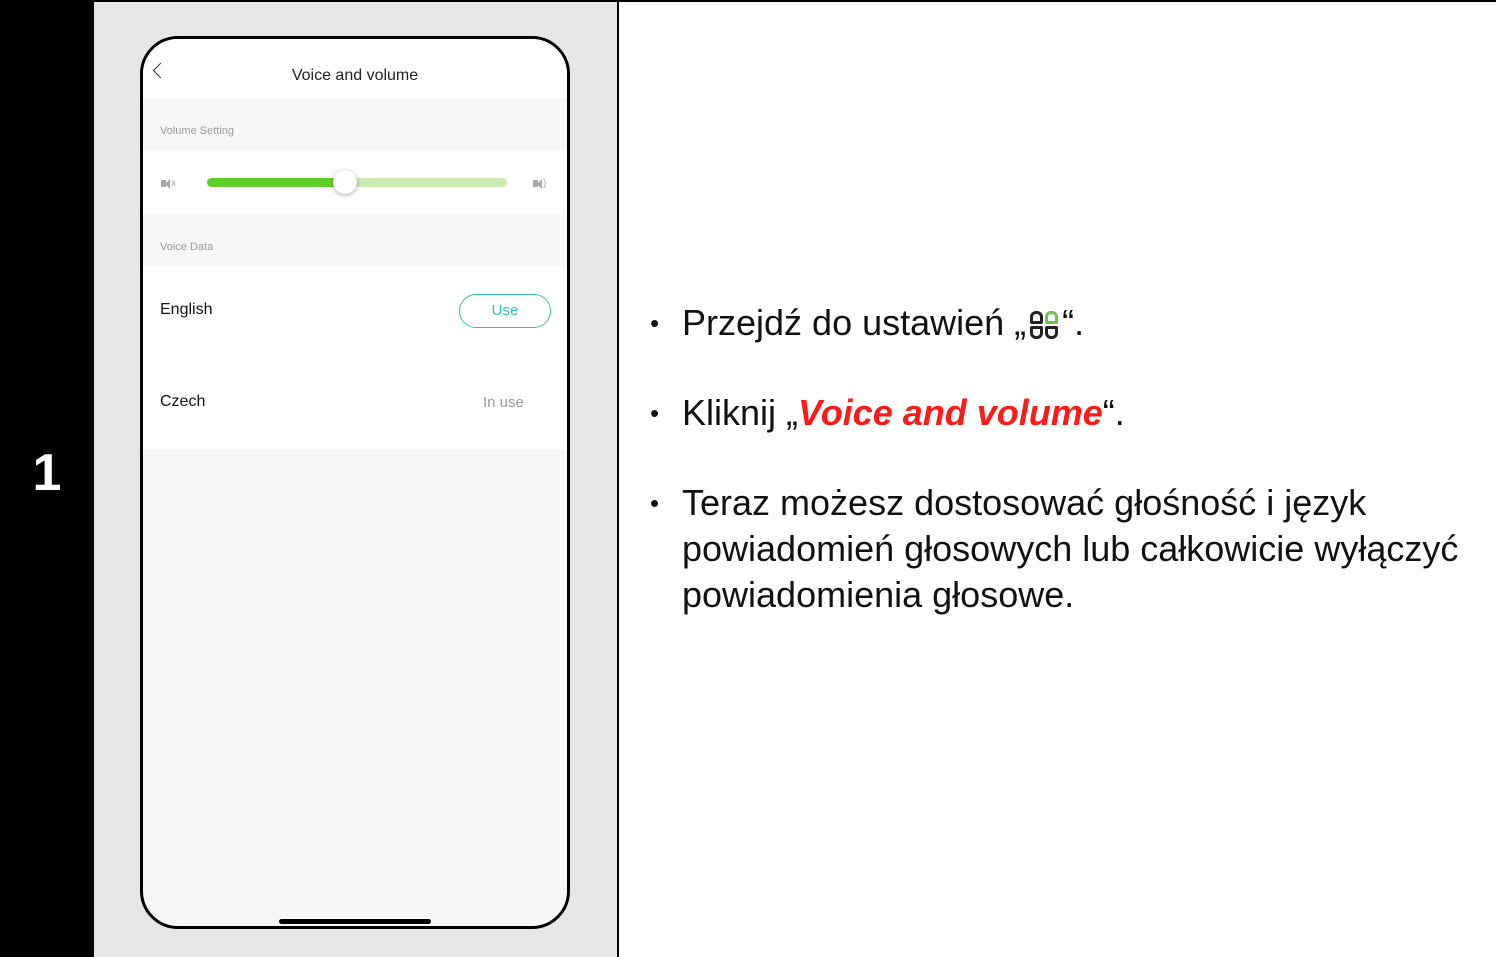 Image resolution: width=1496 pixels, height=957 pixels. I want to click on app-header: Voice and volume, so click(355, 69).